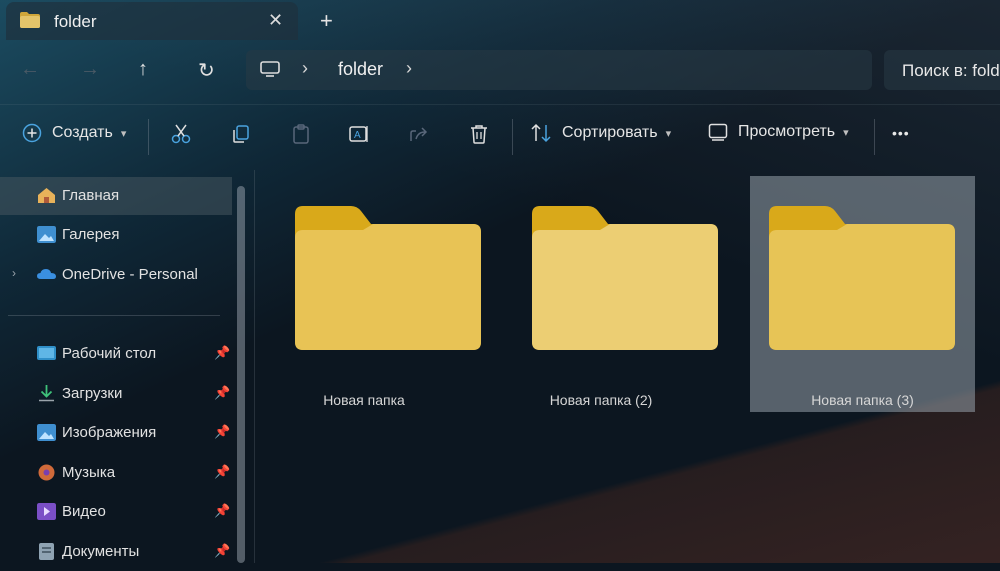 Image resolution: width=1000 pixels, height=571 pixels. I want to click on new-button: Создать ▾, so click(74, 133).